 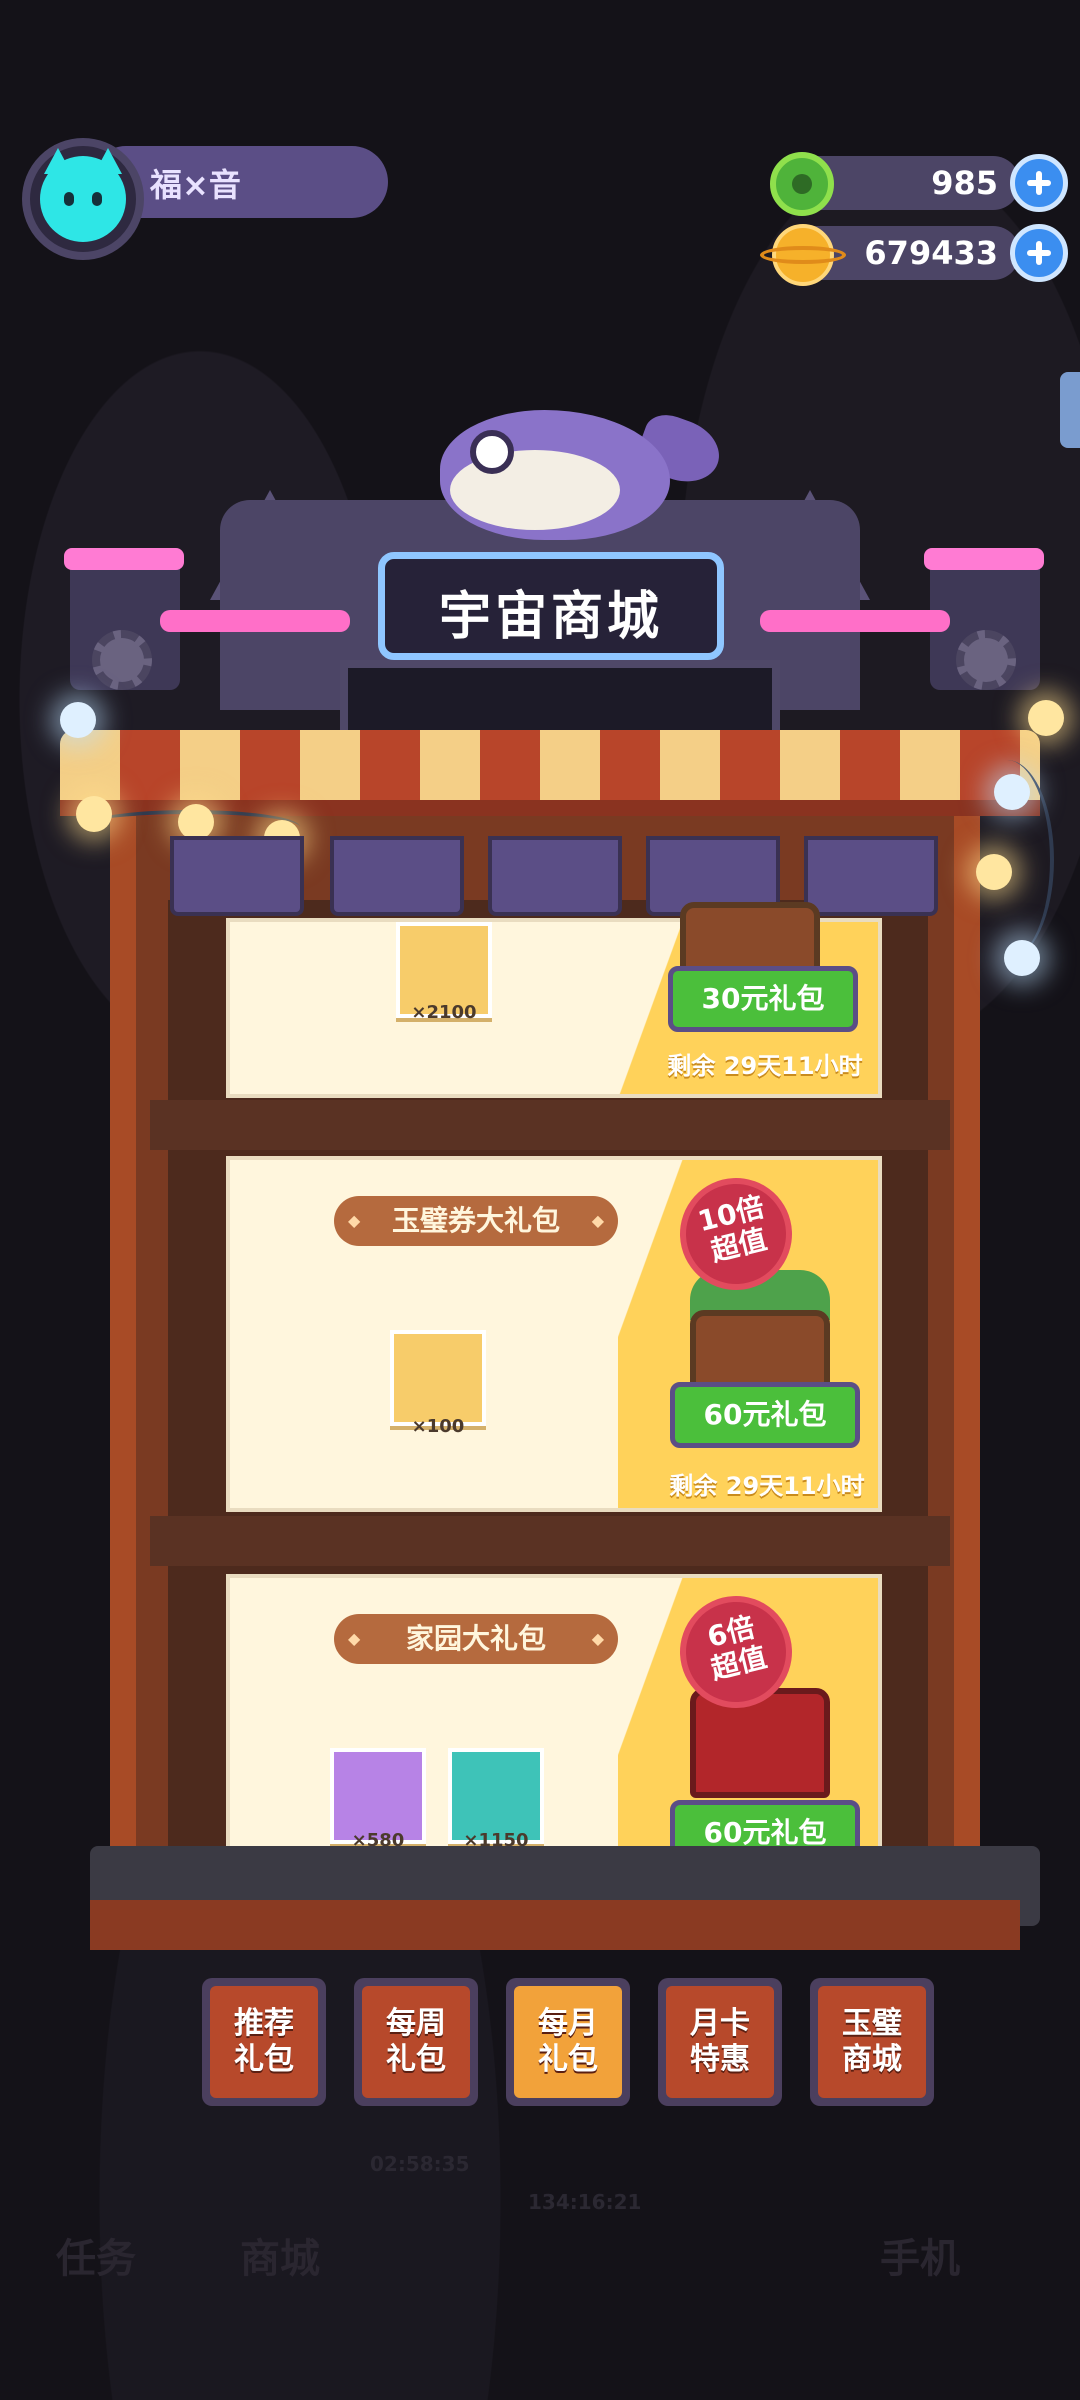 What do you see at coordinates (69, 199) in the screenshot?
I see `avatar-eye-left` at bounding box center [69, 199].